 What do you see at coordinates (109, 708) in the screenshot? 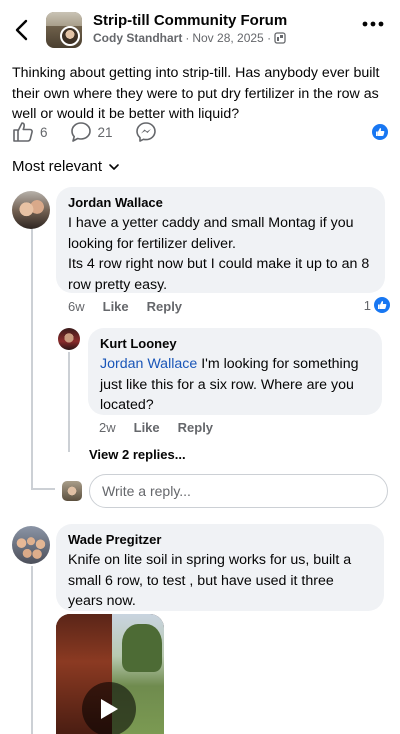
I see `play-icon` at bounding box center [109, 708].